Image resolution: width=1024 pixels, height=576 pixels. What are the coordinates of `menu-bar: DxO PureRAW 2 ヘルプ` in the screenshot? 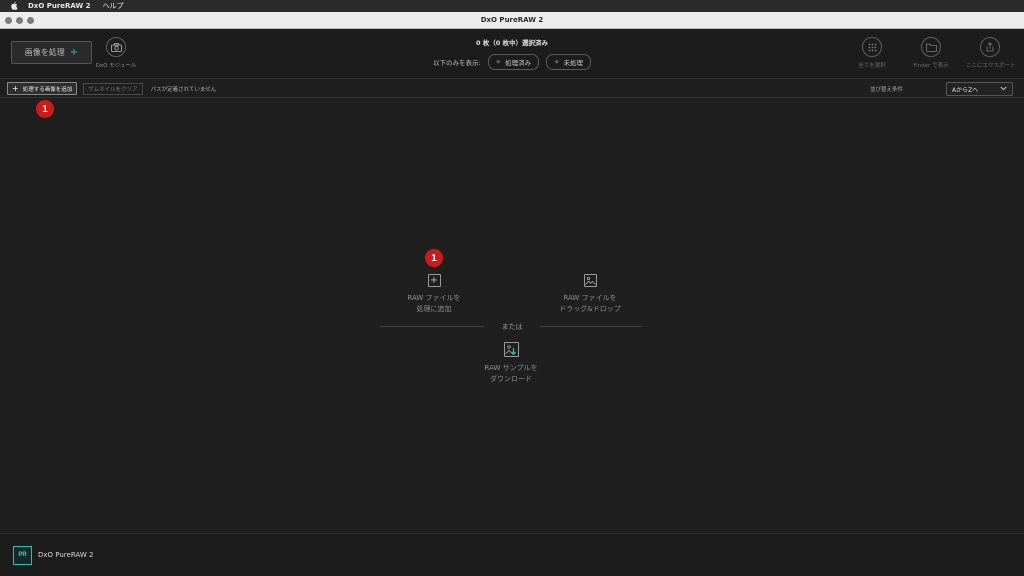 It's located at (512, 6).